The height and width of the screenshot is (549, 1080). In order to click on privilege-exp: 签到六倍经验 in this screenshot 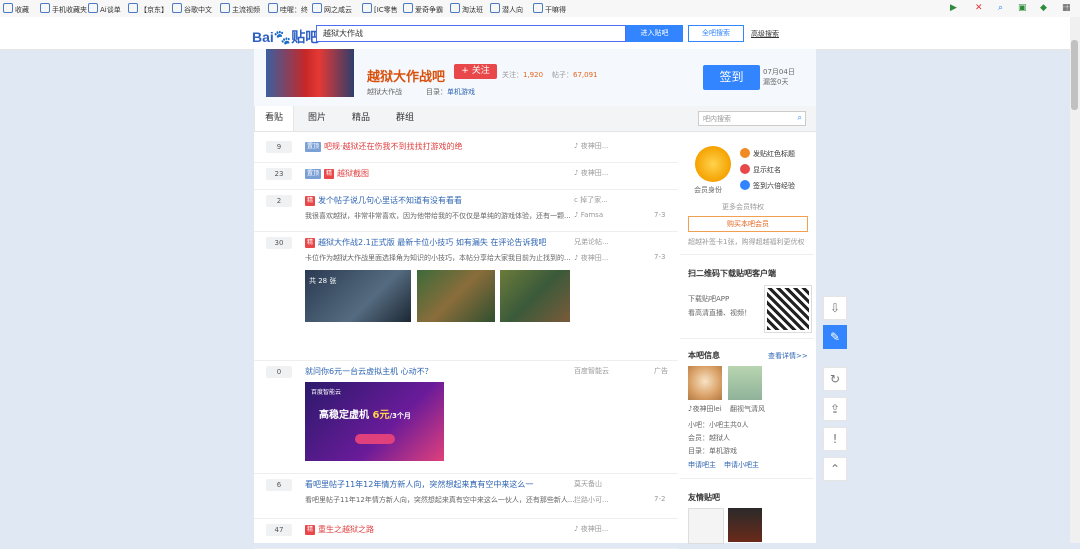, I will do `click(767, 185)`.